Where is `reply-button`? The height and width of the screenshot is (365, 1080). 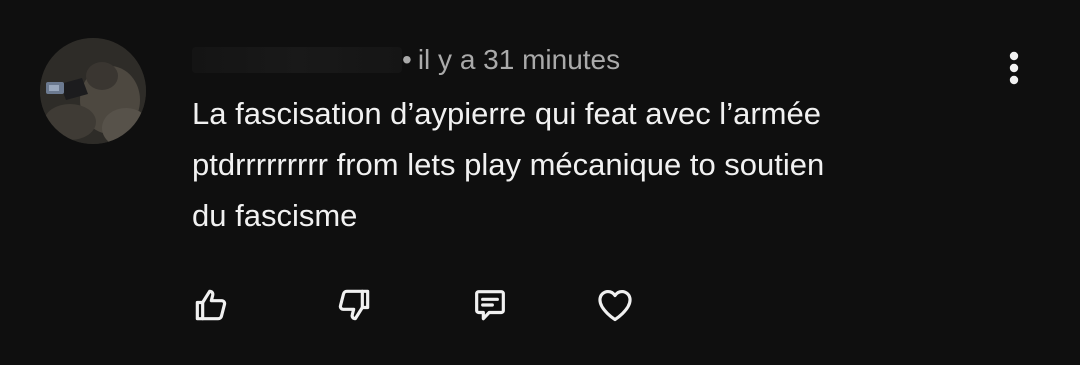 reply-button is located at coordinates (490, 305).